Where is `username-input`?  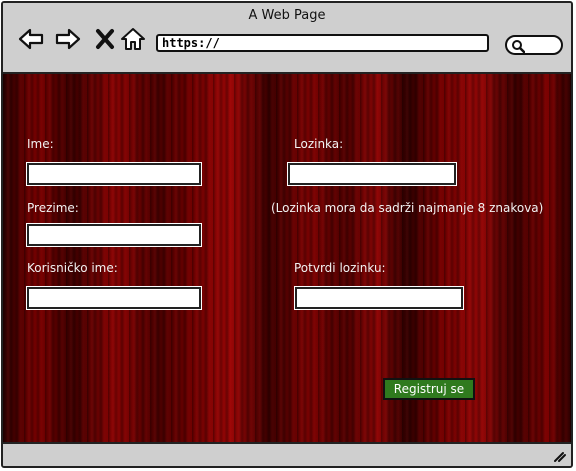
username-input is located at coordinates (114, 298).